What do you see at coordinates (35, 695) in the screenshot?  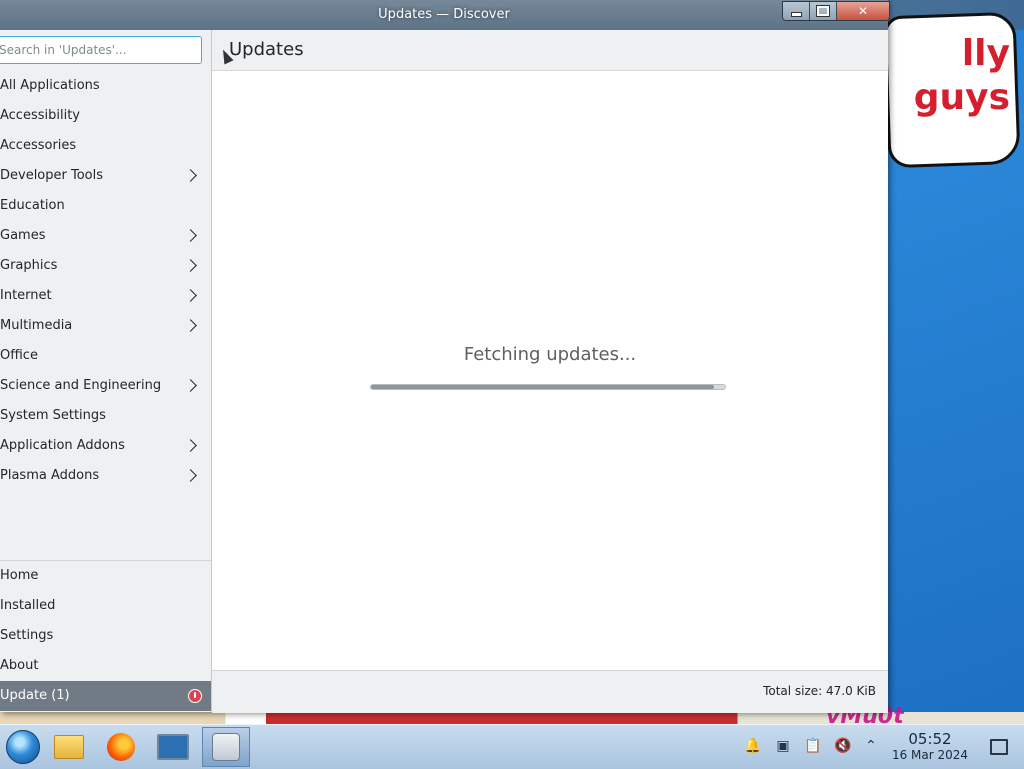 I see `sidebar-item-label: Update (1)` at bounding box center [35, 695].